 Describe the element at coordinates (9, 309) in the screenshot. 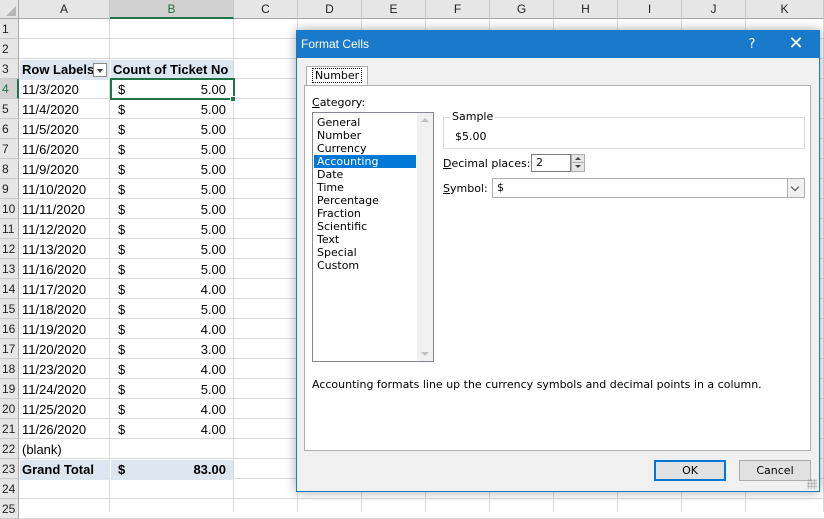

I see `row-header-15: 15` at that location.